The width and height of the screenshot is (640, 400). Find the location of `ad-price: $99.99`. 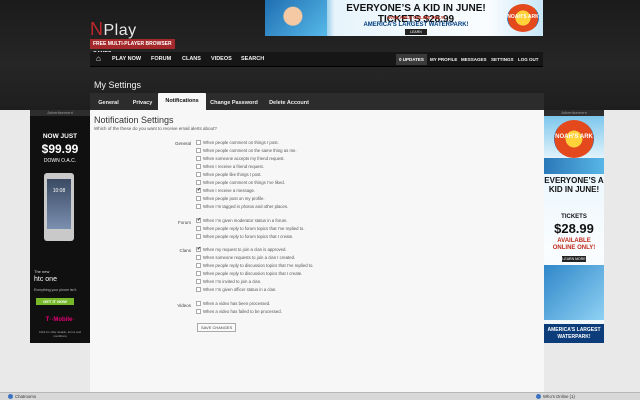

ad-price: $99.99 is located at coordinates (60, 149).